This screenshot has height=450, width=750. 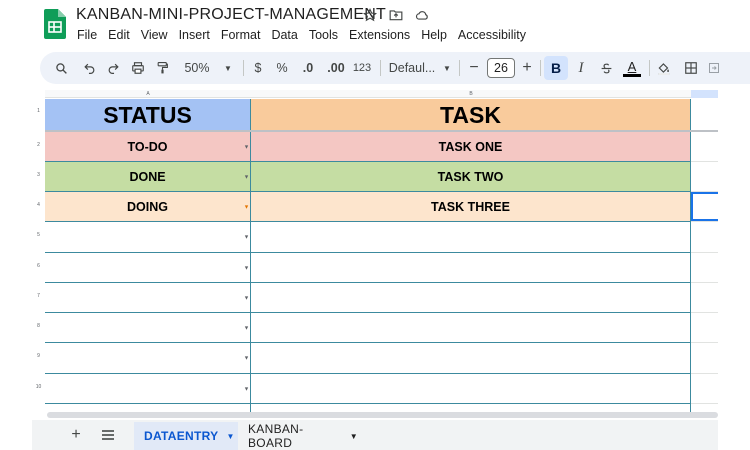 I want to click on merge-cells-icon, so click(x=714, y=68).